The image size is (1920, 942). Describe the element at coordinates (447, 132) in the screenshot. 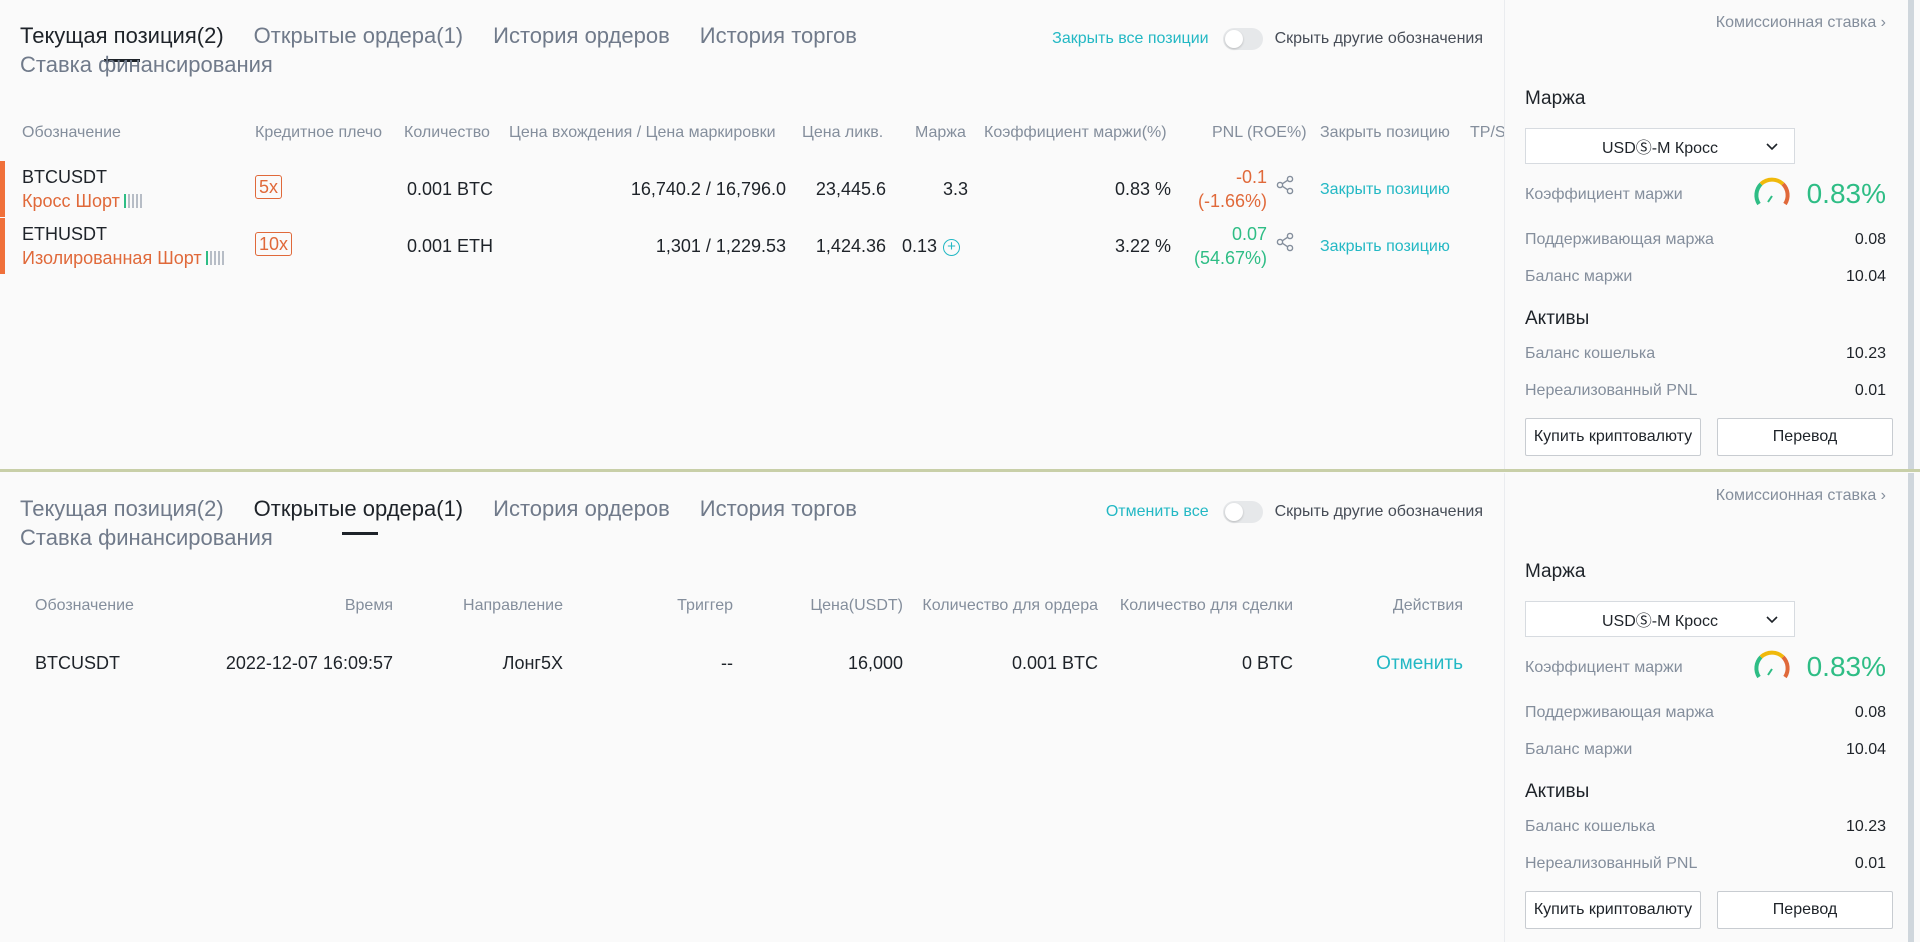

I see `col-quantity: Количество` at that location.